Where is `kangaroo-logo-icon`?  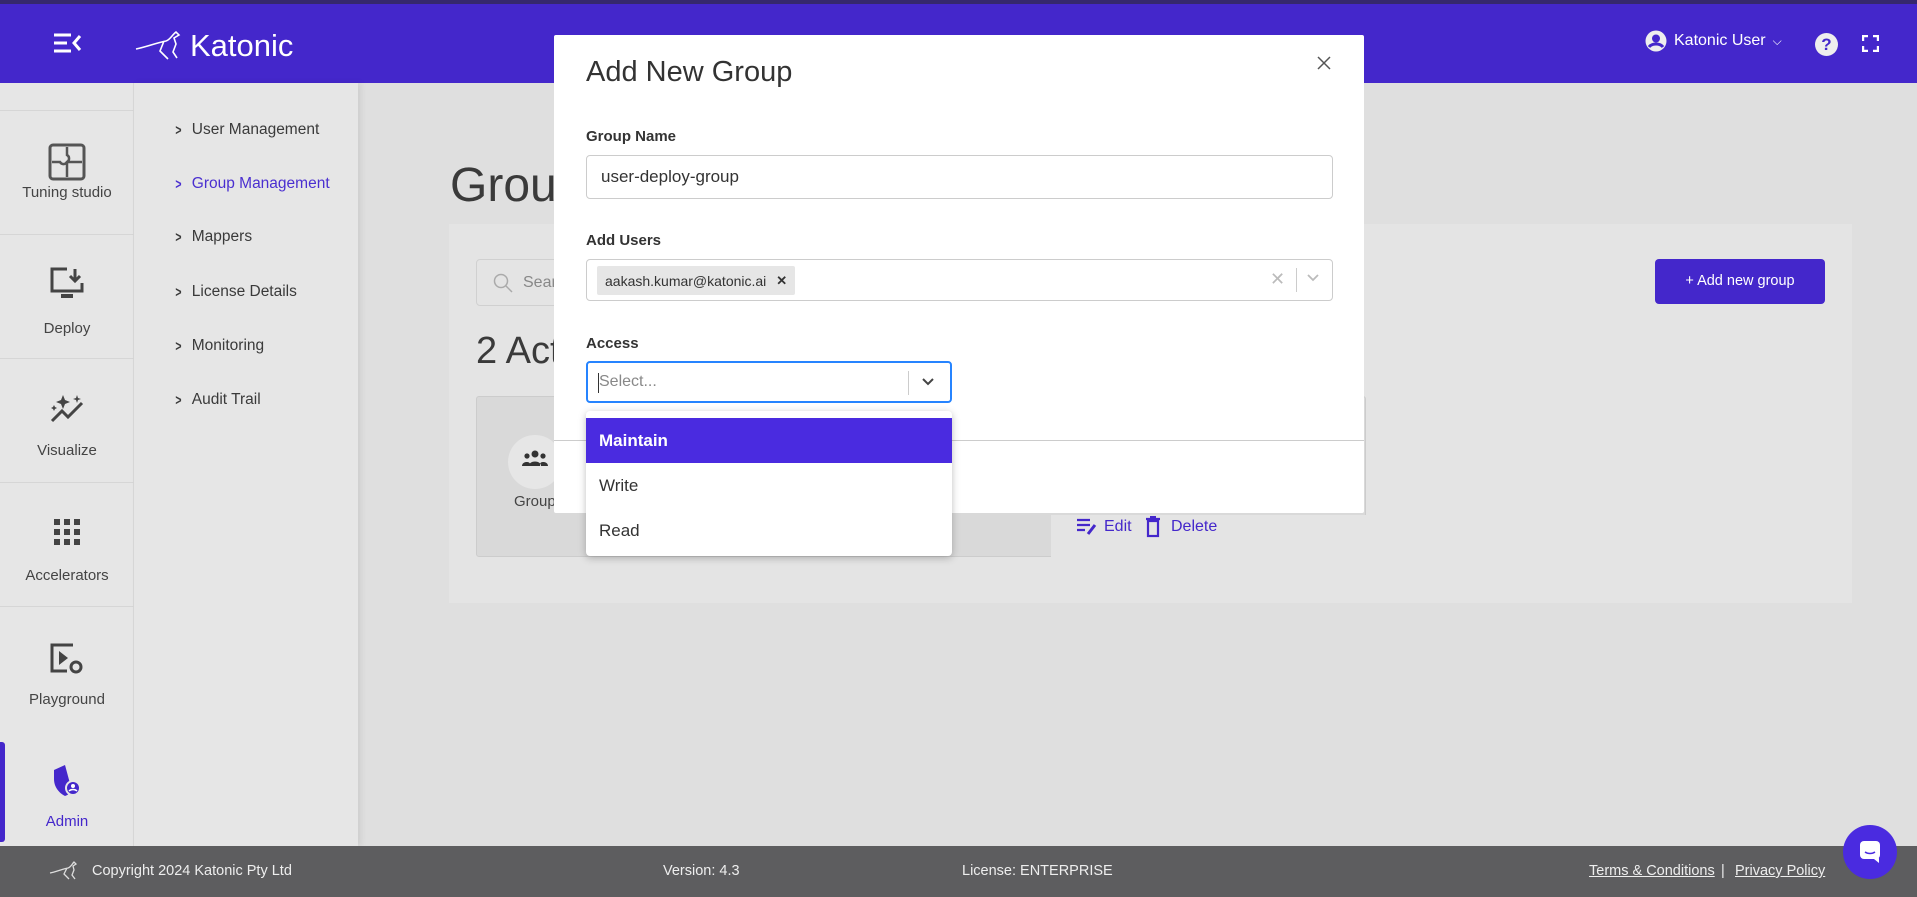
kangaroo-logo-icon is located at coordinates (158, 45).